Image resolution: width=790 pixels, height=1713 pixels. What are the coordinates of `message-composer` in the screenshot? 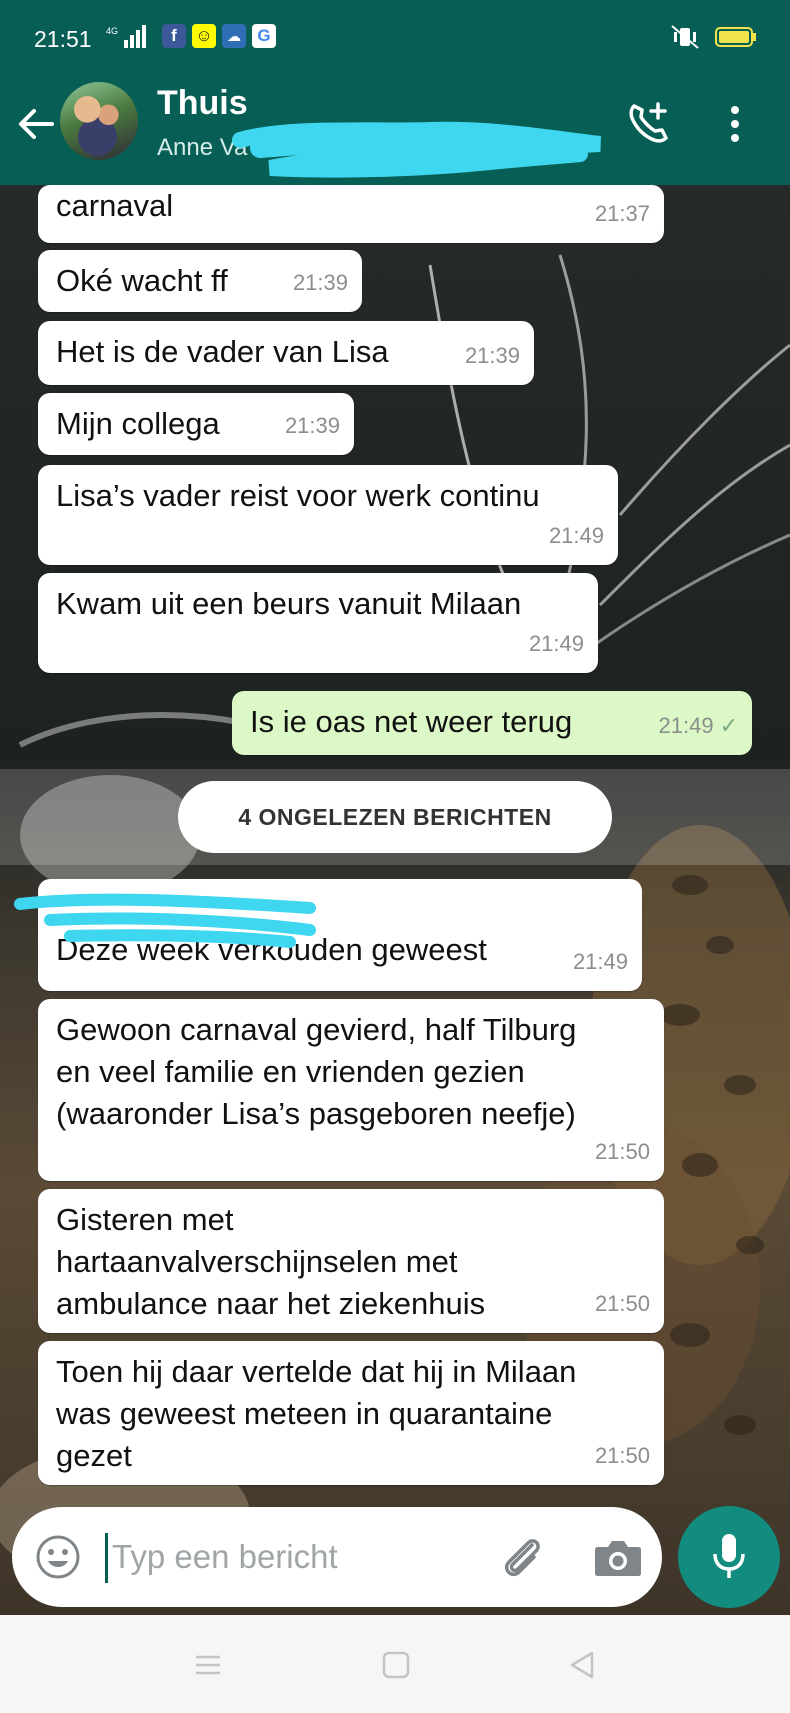 It's located at (337, 1557).